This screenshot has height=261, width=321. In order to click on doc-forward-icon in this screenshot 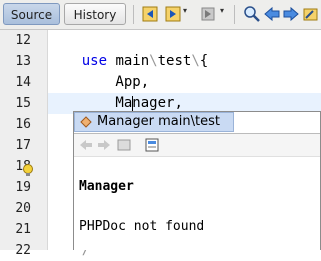, I will do `click(104, 145)`.